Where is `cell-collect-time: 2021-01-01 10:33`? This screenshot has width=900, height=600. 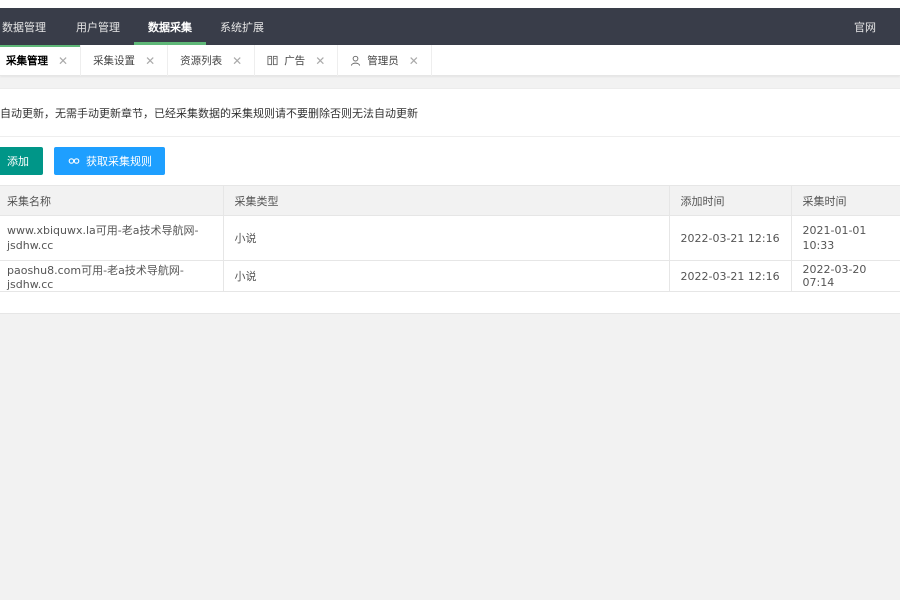
cell-collect-time: 2021-01-01 10:33 is located at coordinates (845, 238).